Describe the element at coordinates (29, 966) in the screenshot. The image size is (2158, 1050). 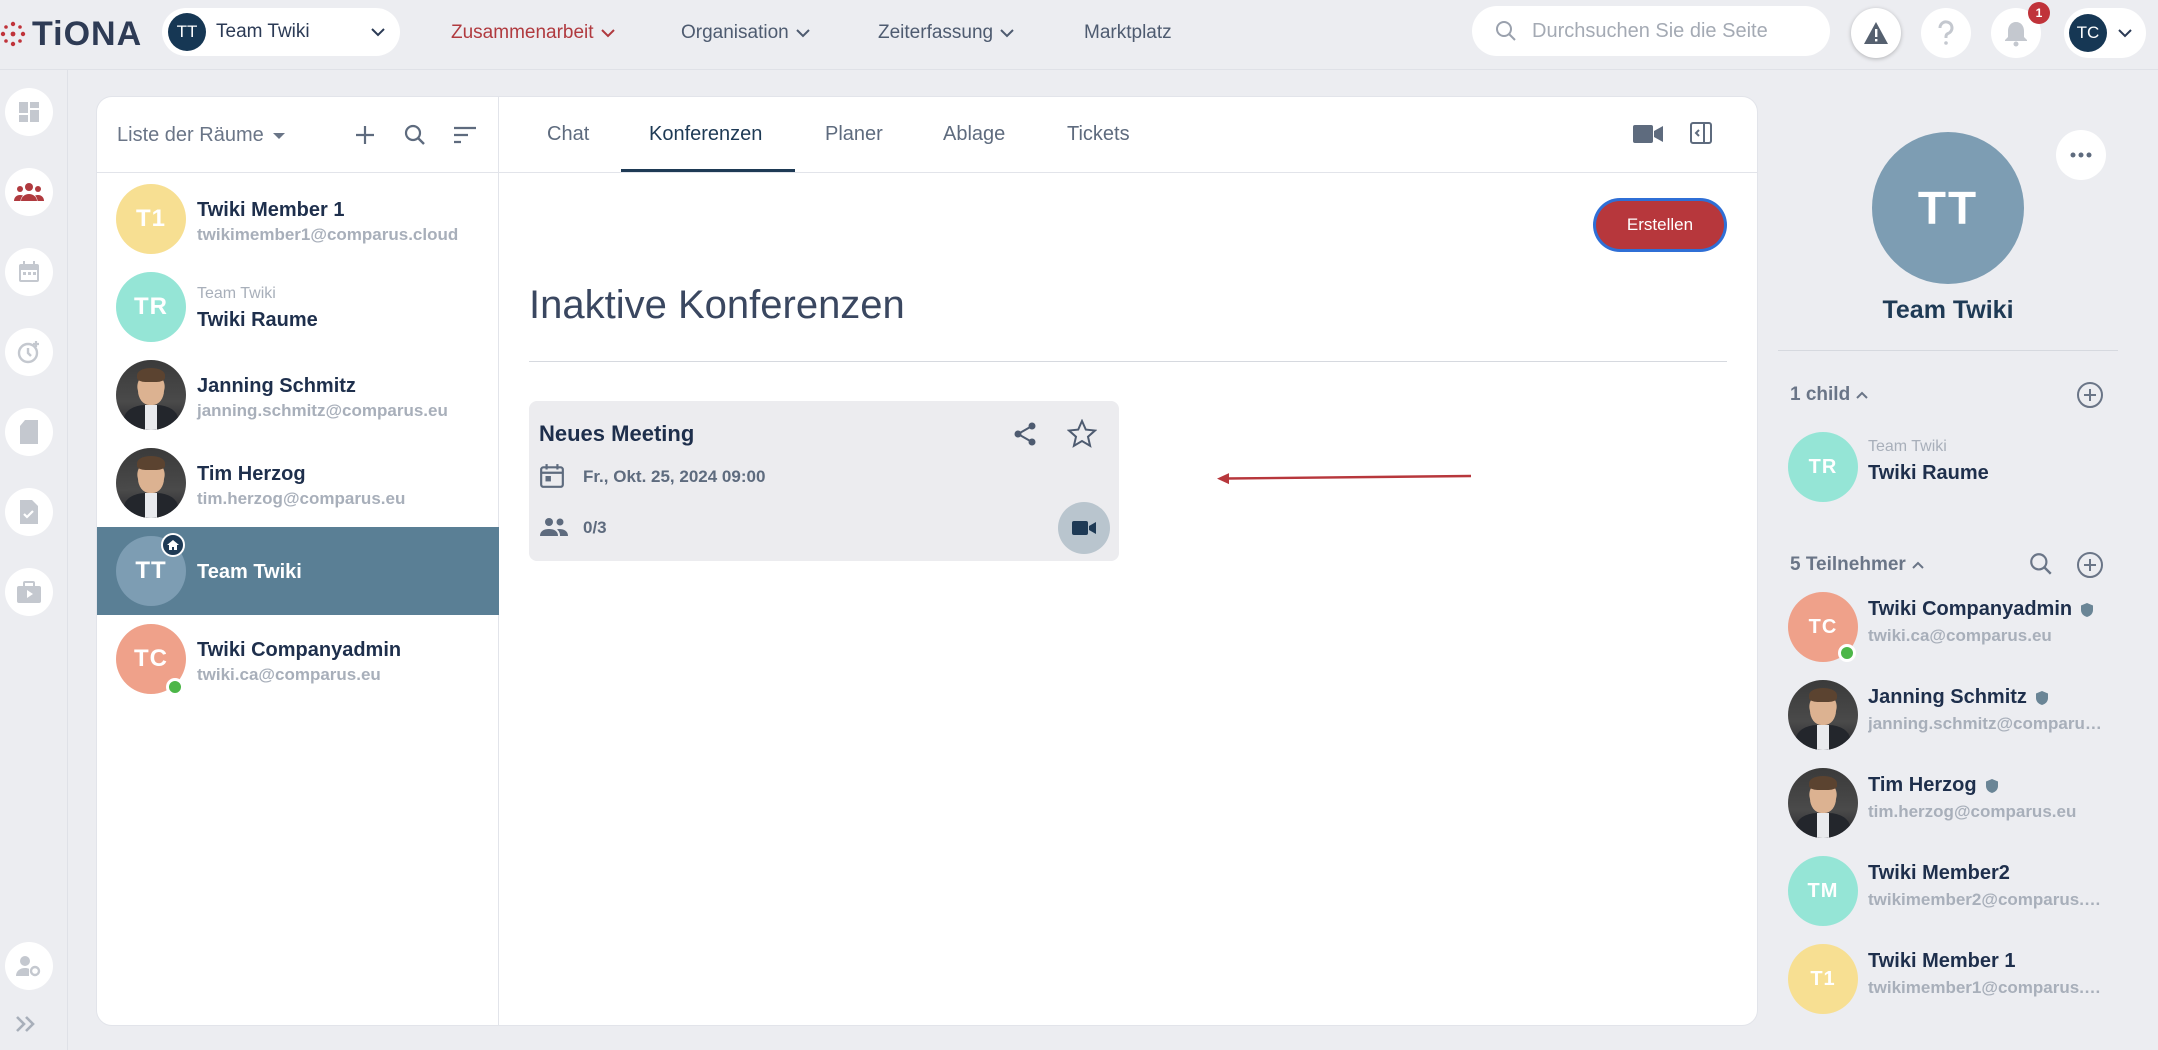
I see `rail-user-settings` at that location.